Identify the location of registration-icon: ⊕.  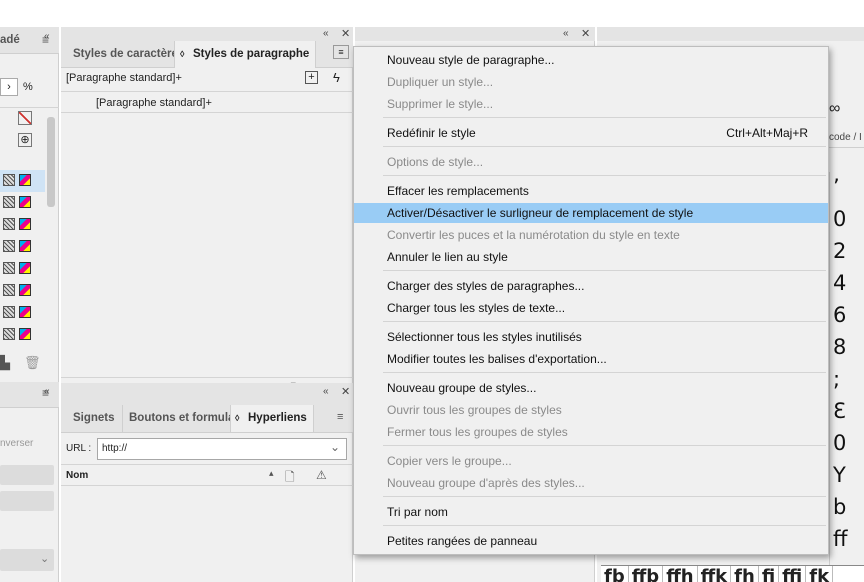
(25, 140).